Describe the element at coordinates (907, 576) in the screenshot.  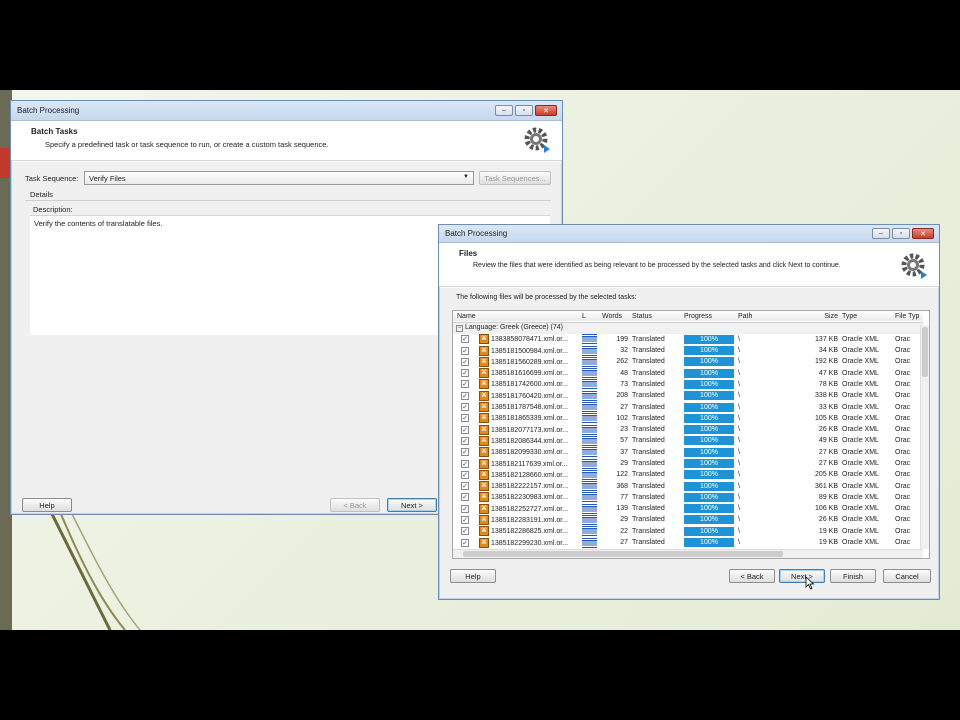
I see `cancel-button: Cancel` at that location.